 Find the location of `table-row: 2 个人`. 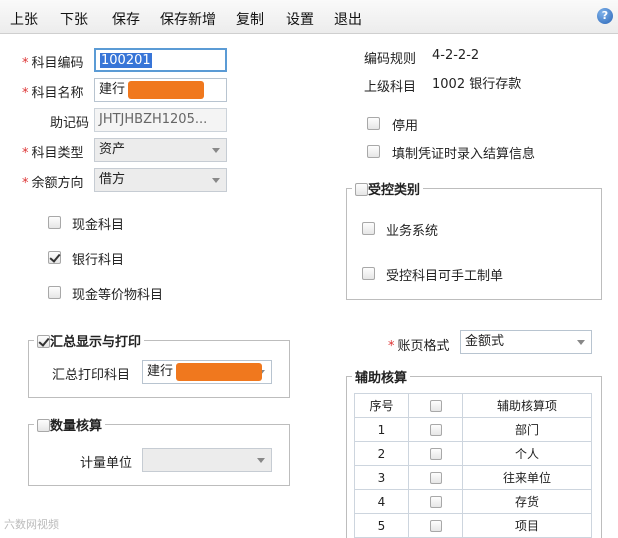

table-row: 2 个人 is located at coordinates (473, 453).